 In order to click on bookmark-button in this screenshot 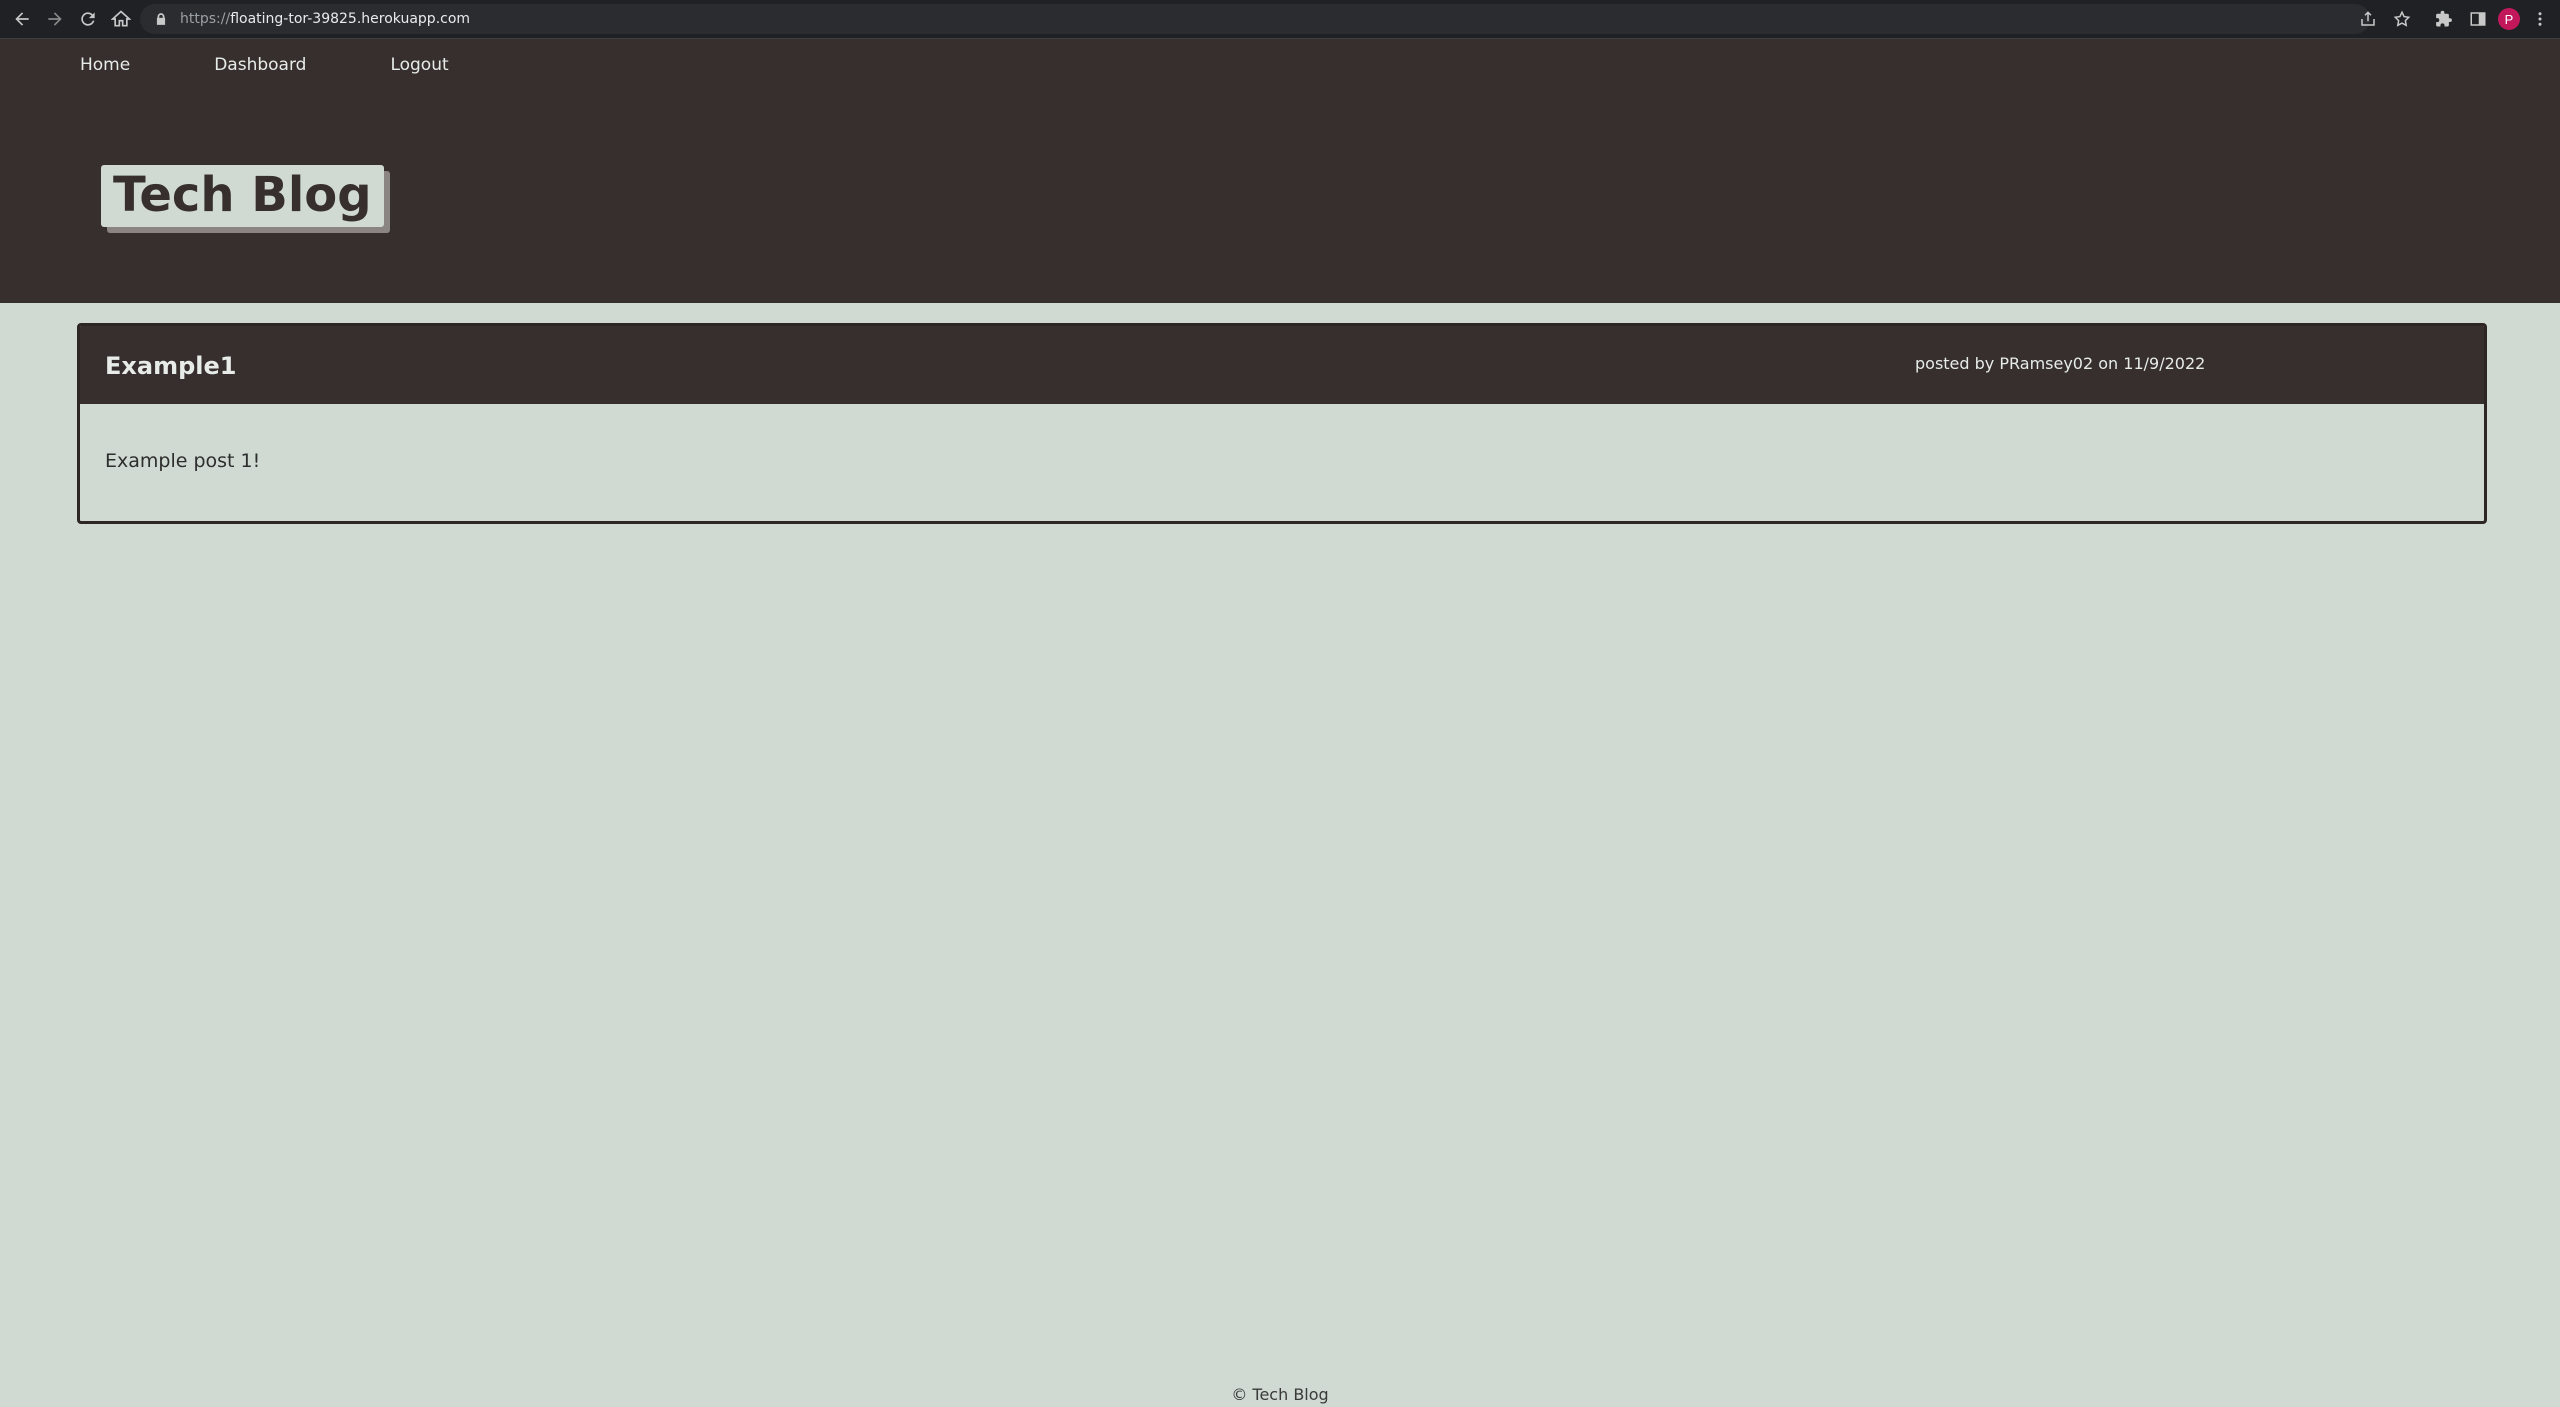, I will do `click(2402, 19)`.